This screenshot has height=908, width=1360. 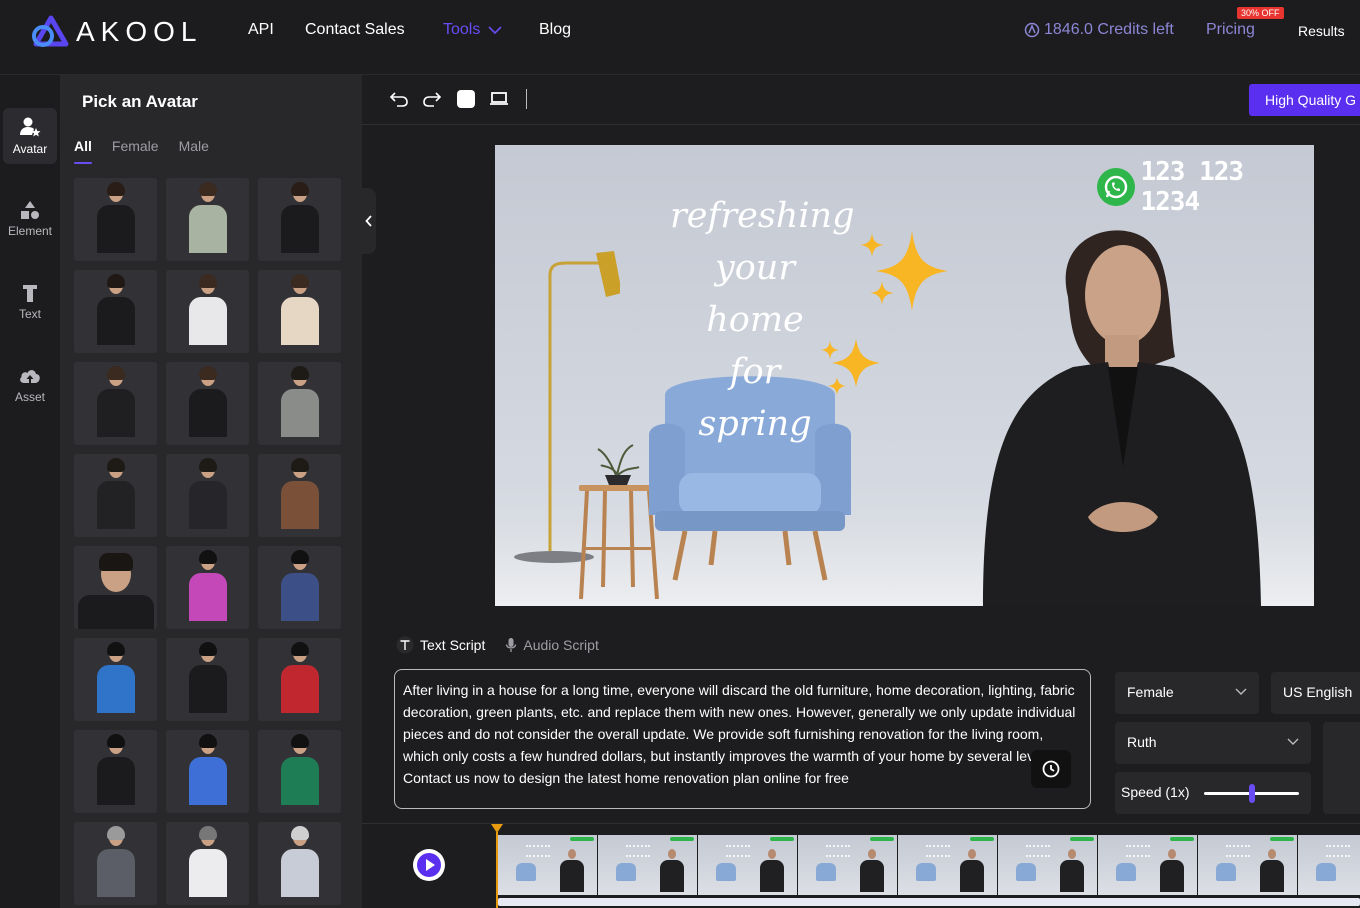 I want to click on redo-icon, so click(x=432, y=99).